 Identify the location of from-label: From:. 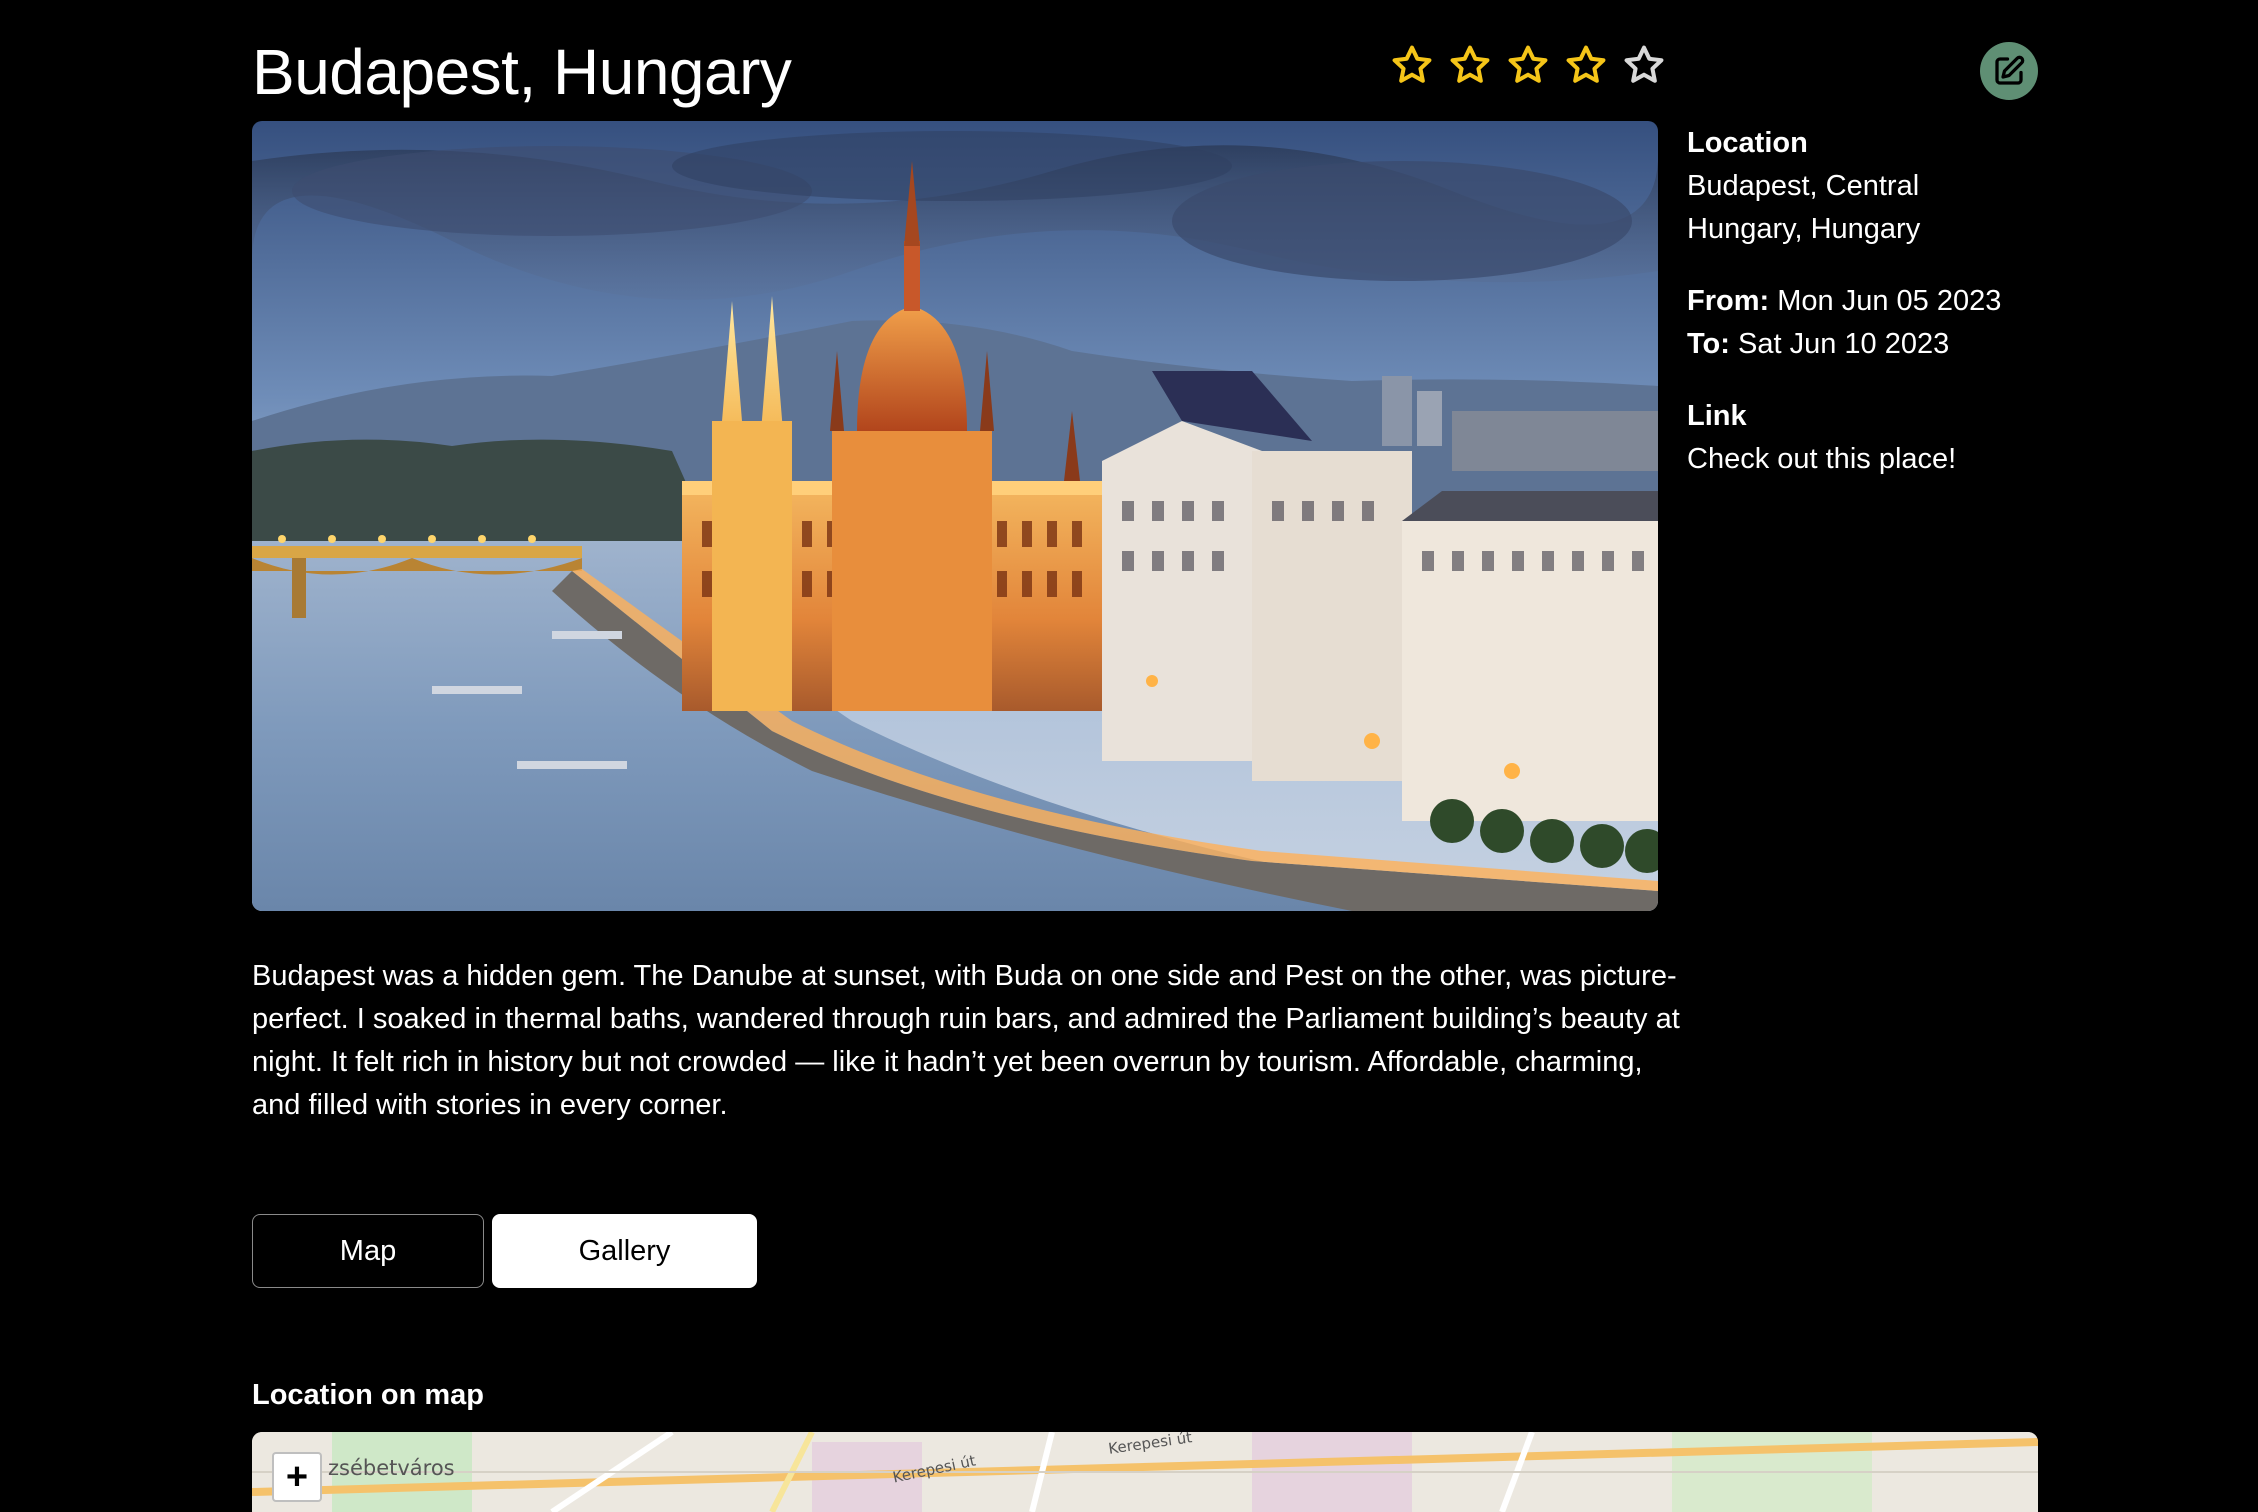
(1728, 301).